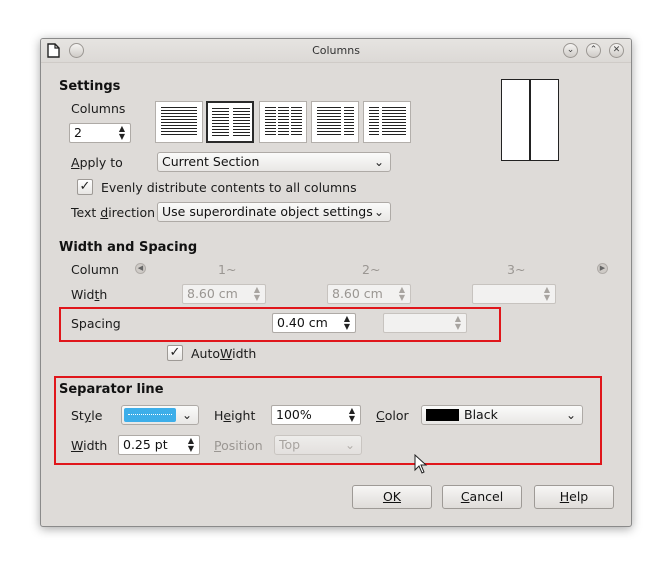  Describe the element at coordinates (481, 414) in the screenshot. I see `color-value: Black` at that location.